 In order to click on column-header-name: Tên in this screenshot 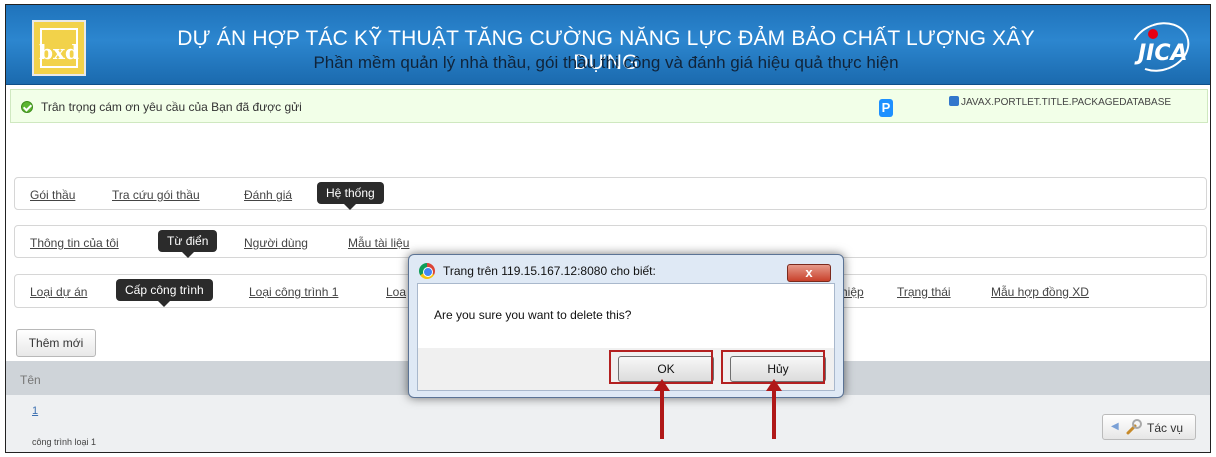, I will do `click(30, 380)`.